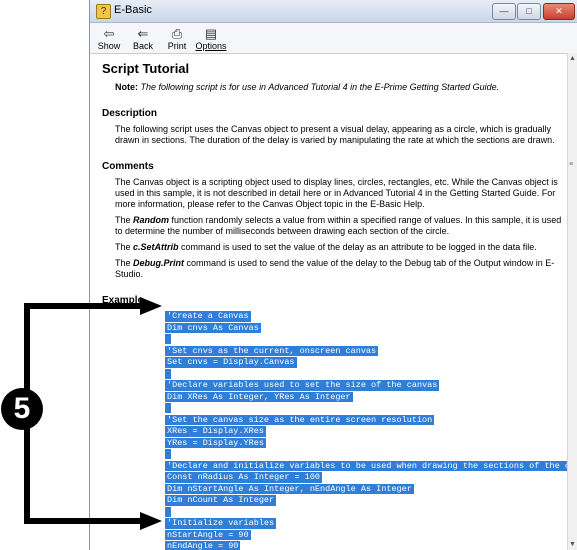  What do you see at coordinates (151, 521) in the screenshot?
I see `annotation-arrow-lower-head` at bounding box center [151, 521].